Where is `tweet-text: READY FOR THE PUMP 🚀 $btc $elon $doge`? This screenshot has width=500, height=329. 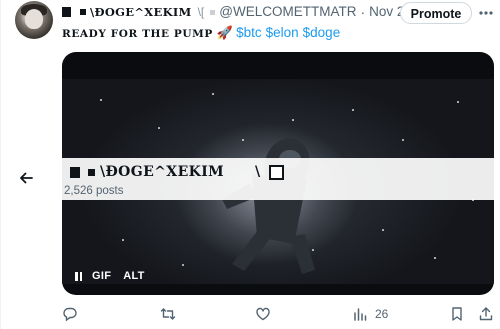 tweet-text: READY FOR THE PUMP 🚀 $btc $elon $doge is located at coordinates (203, 33).